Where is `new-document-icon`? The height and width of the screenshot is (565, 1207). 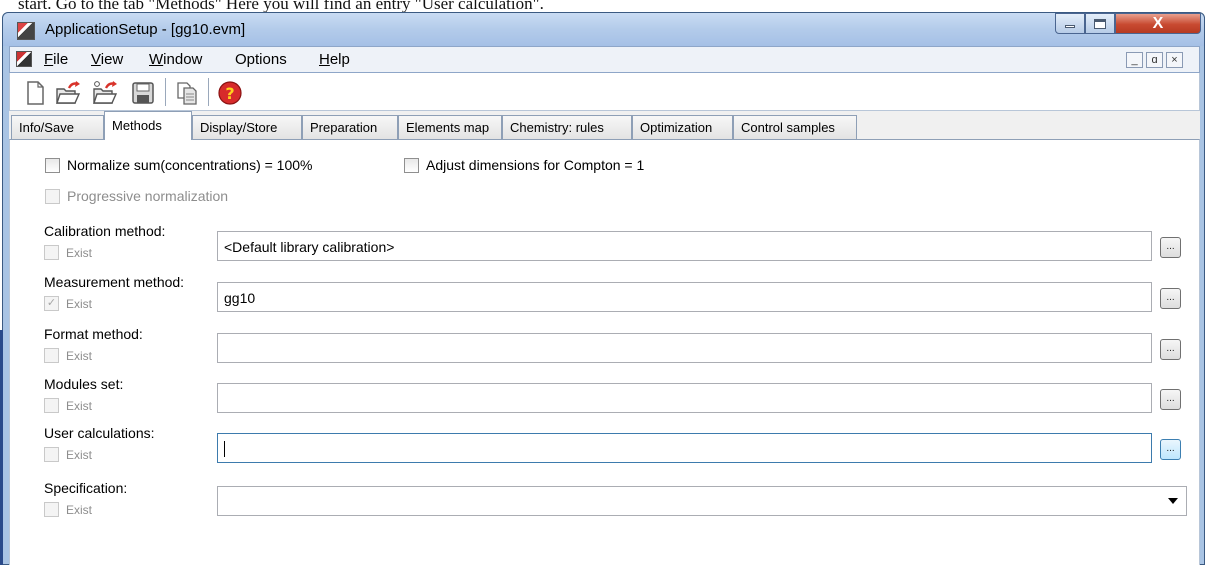 new-document-icon is located at coordinates (35, 93).